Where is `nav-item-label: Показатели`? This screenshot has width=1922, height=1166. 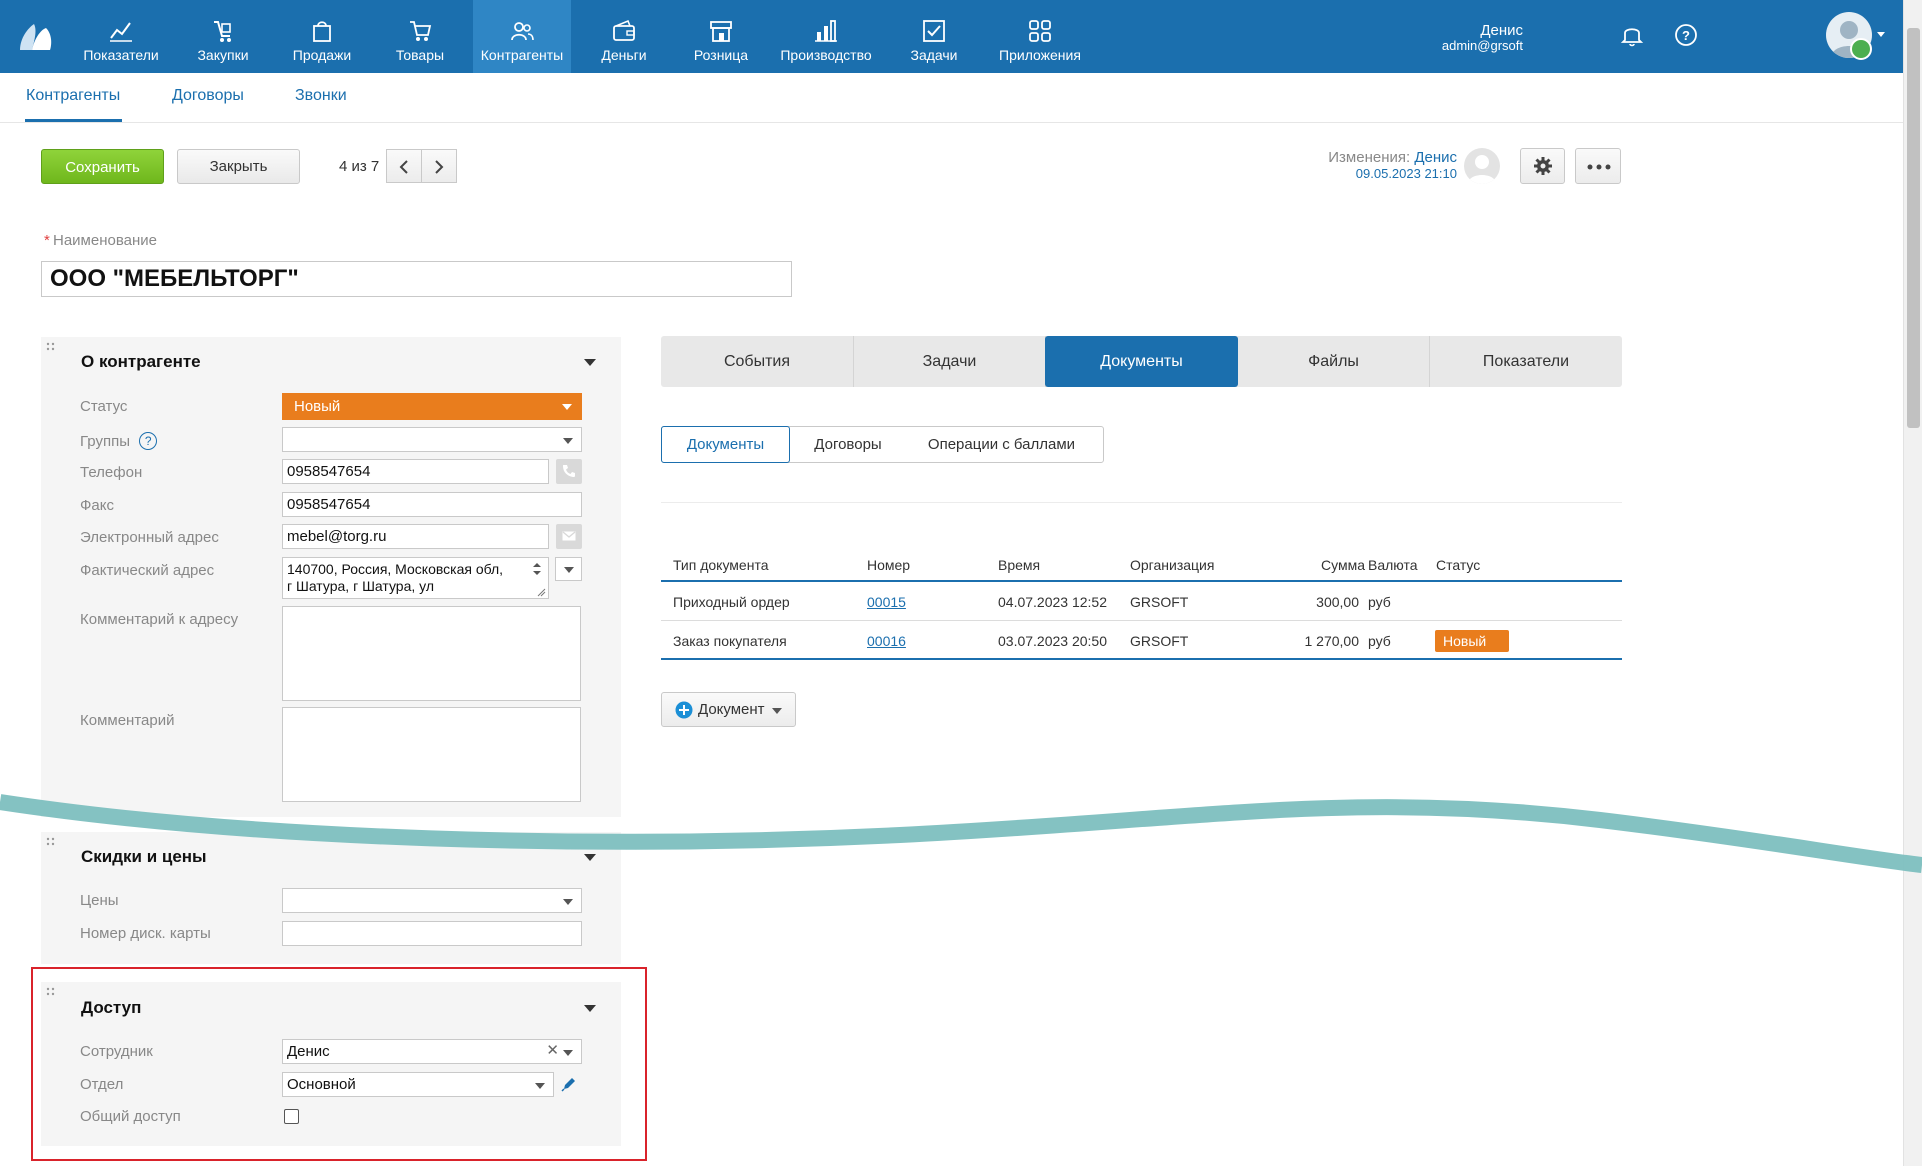
nav-item-label: Показатели is located at coordinates (121, 55).